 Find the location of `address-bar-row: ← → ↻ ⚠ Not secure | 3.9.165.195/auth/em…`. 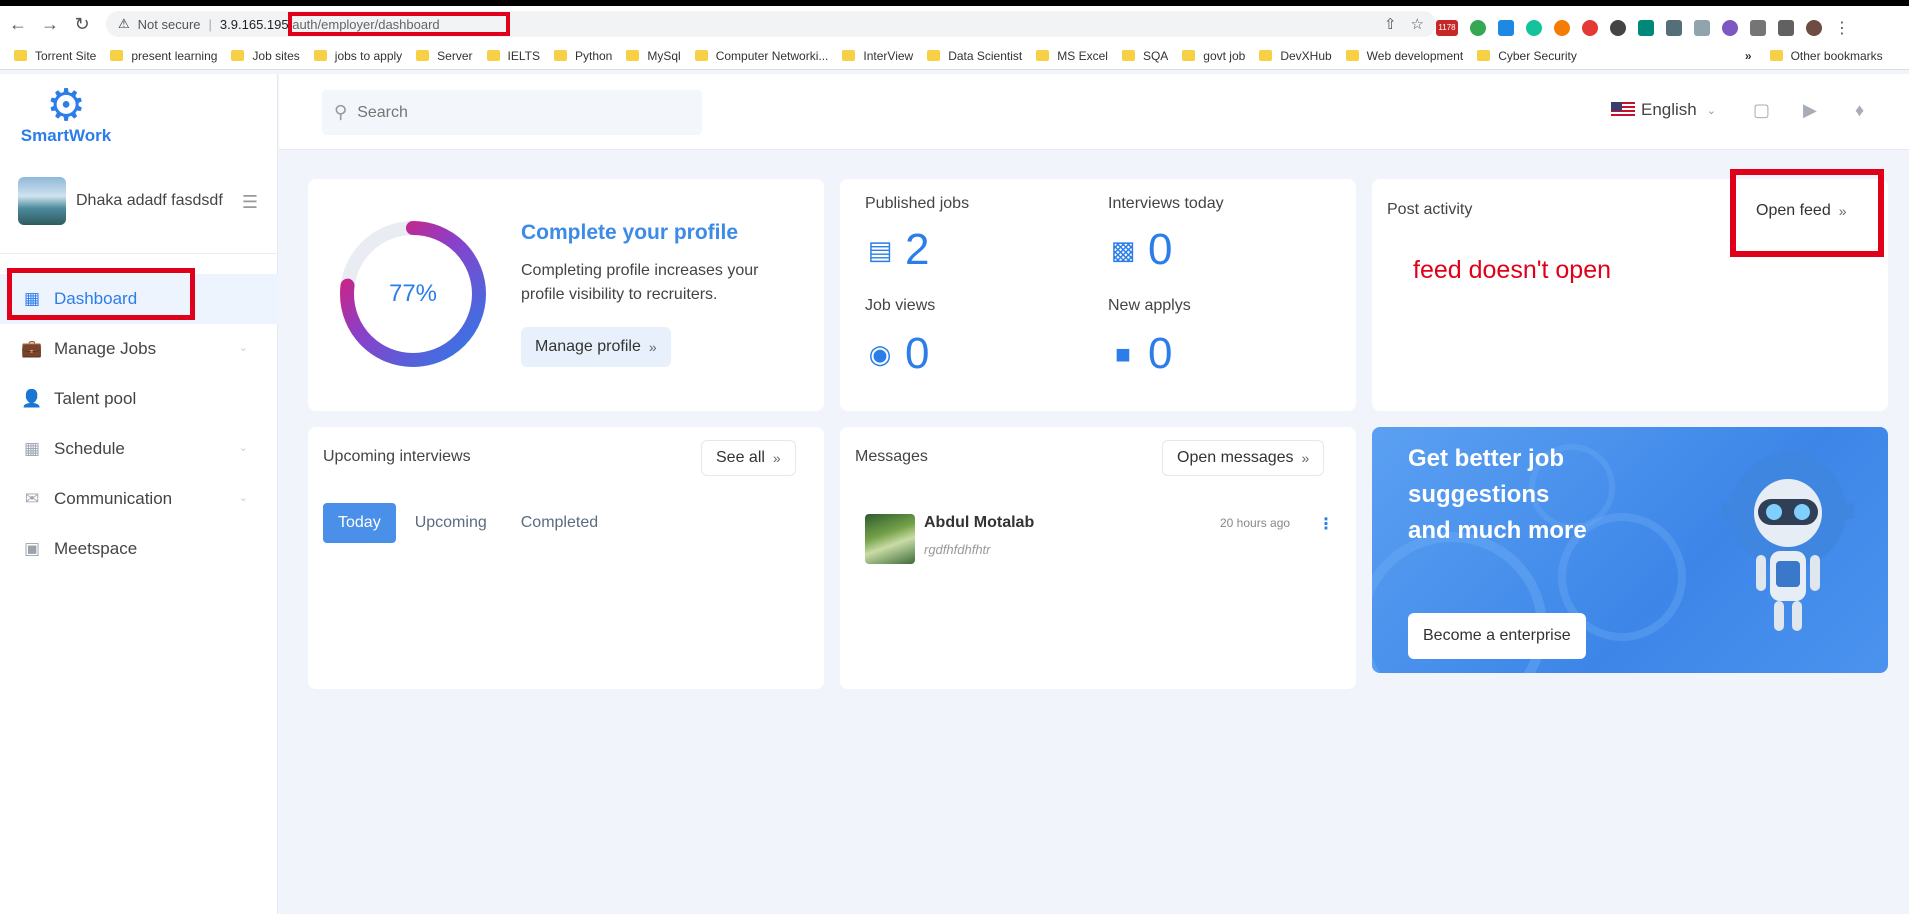

address-bar-row: ← → ↻ ⚠ Not secure | 3.9.165.195/auth/em… is located at coordinates (954, 24).